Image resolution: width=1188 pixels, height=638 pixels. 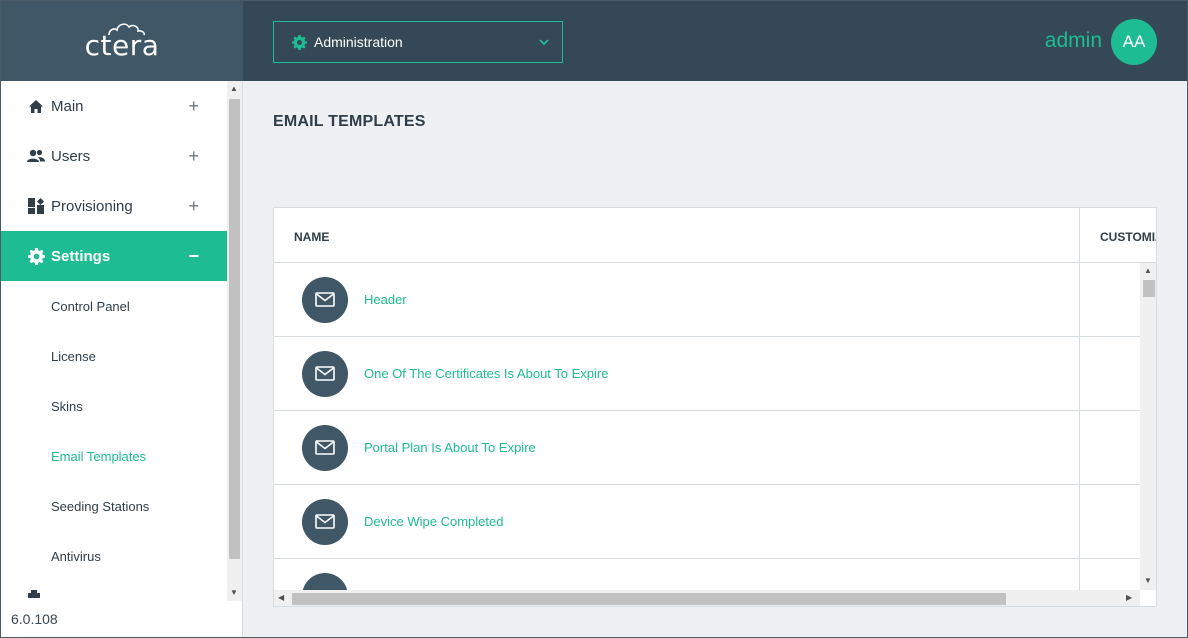 What do you see at coordinates (544, 43) in the screenshot?
I see `chevron-down-icon` at bounding box center [544, 43].